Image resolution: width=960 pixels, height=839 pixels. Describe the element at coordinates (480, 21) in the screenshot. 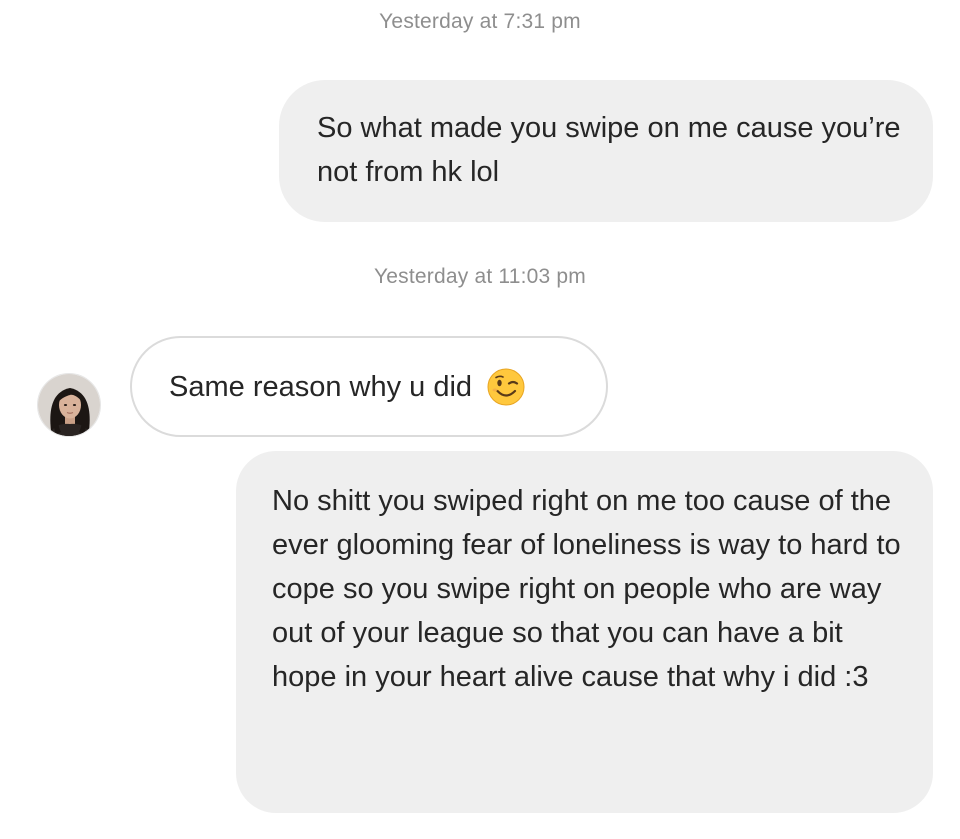

I see `message-timestamp: Yesterday at 7:31 pm` at that location.